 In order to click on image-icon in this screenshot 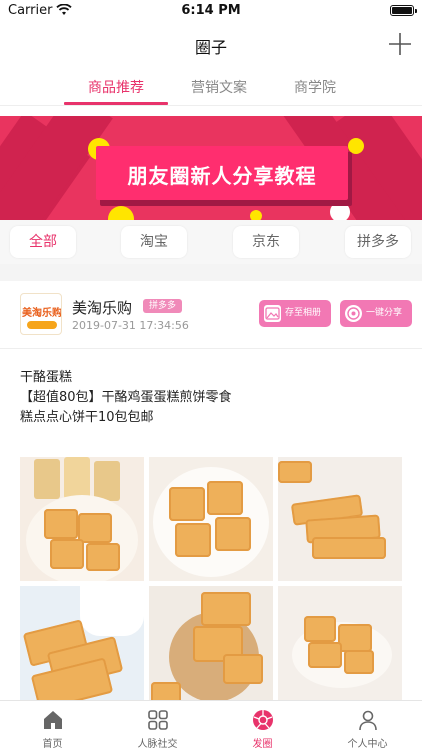, I will do `click(272, 313)`.